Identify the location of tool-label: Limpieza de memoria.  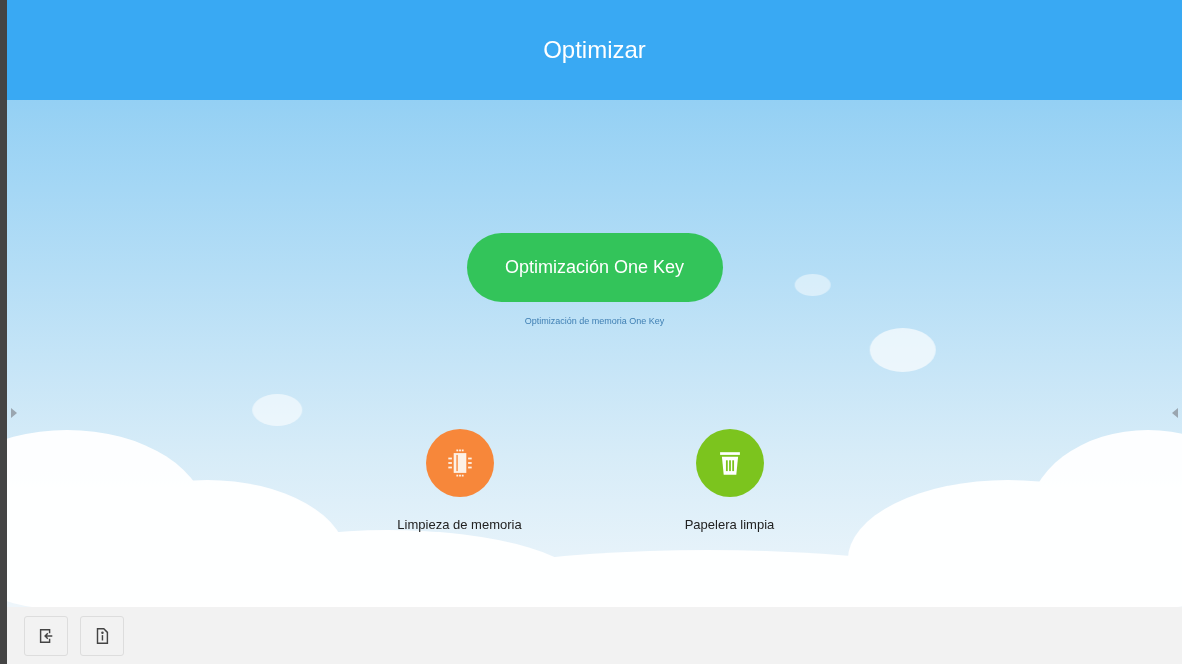
(459, 524).